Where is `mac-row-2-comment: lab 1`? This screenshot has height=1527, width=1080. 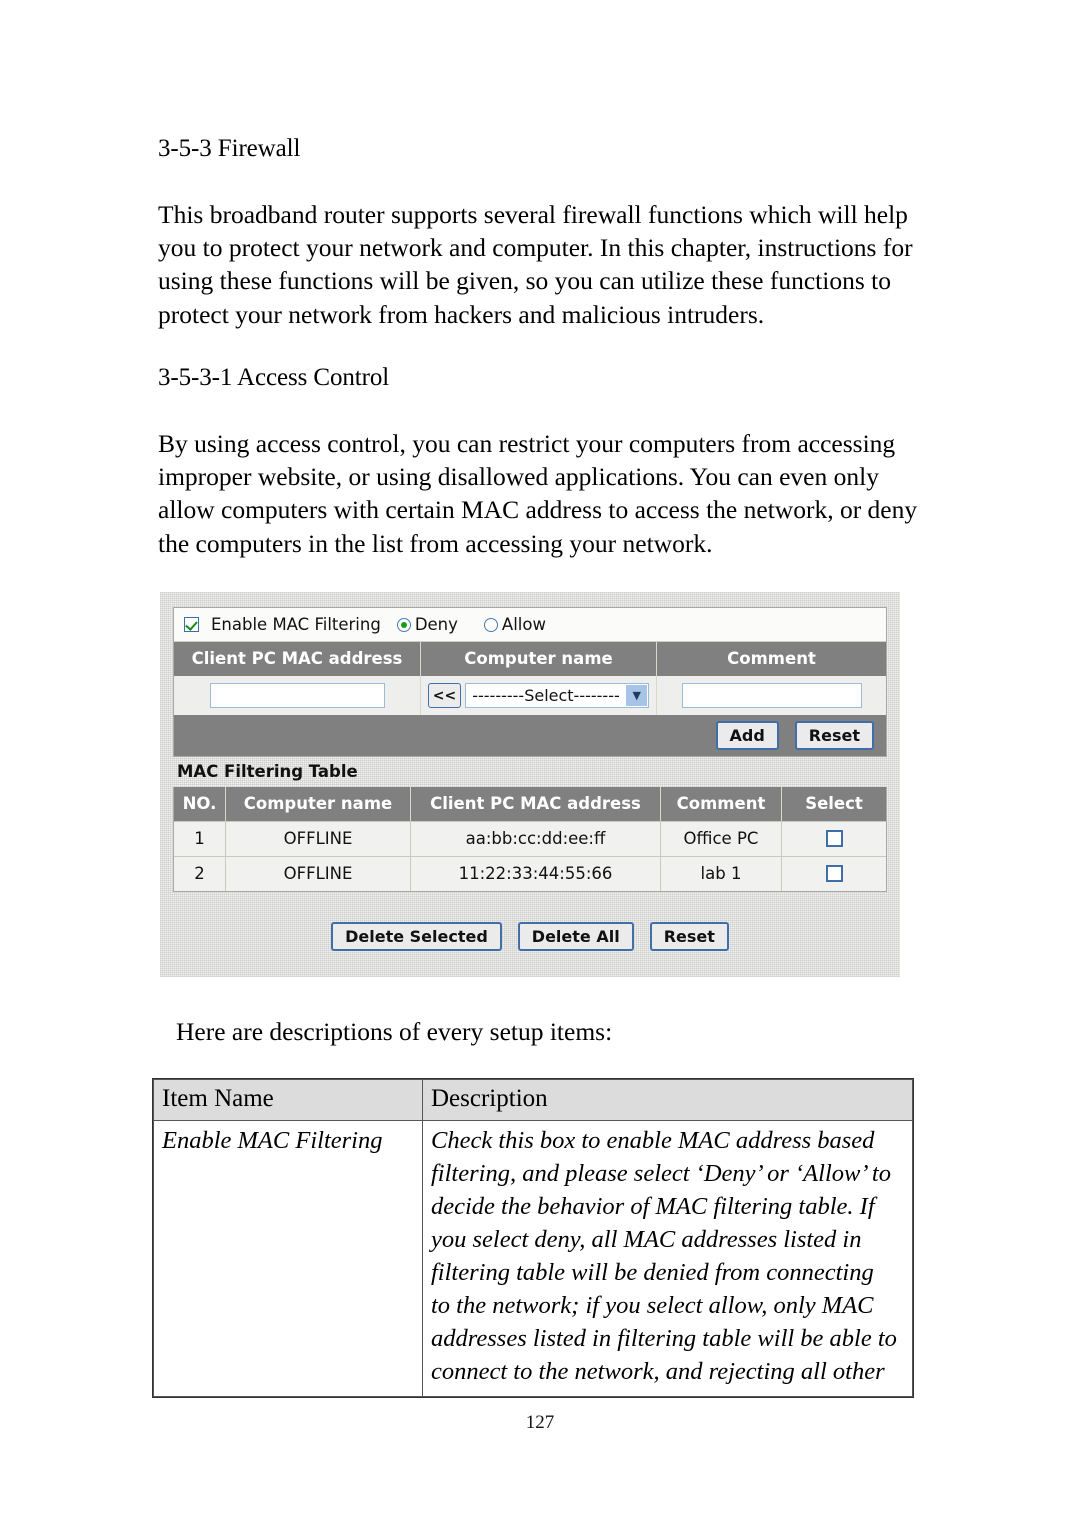
mac-row-2-comment: lab 1 is located at coordinates (721, 874).